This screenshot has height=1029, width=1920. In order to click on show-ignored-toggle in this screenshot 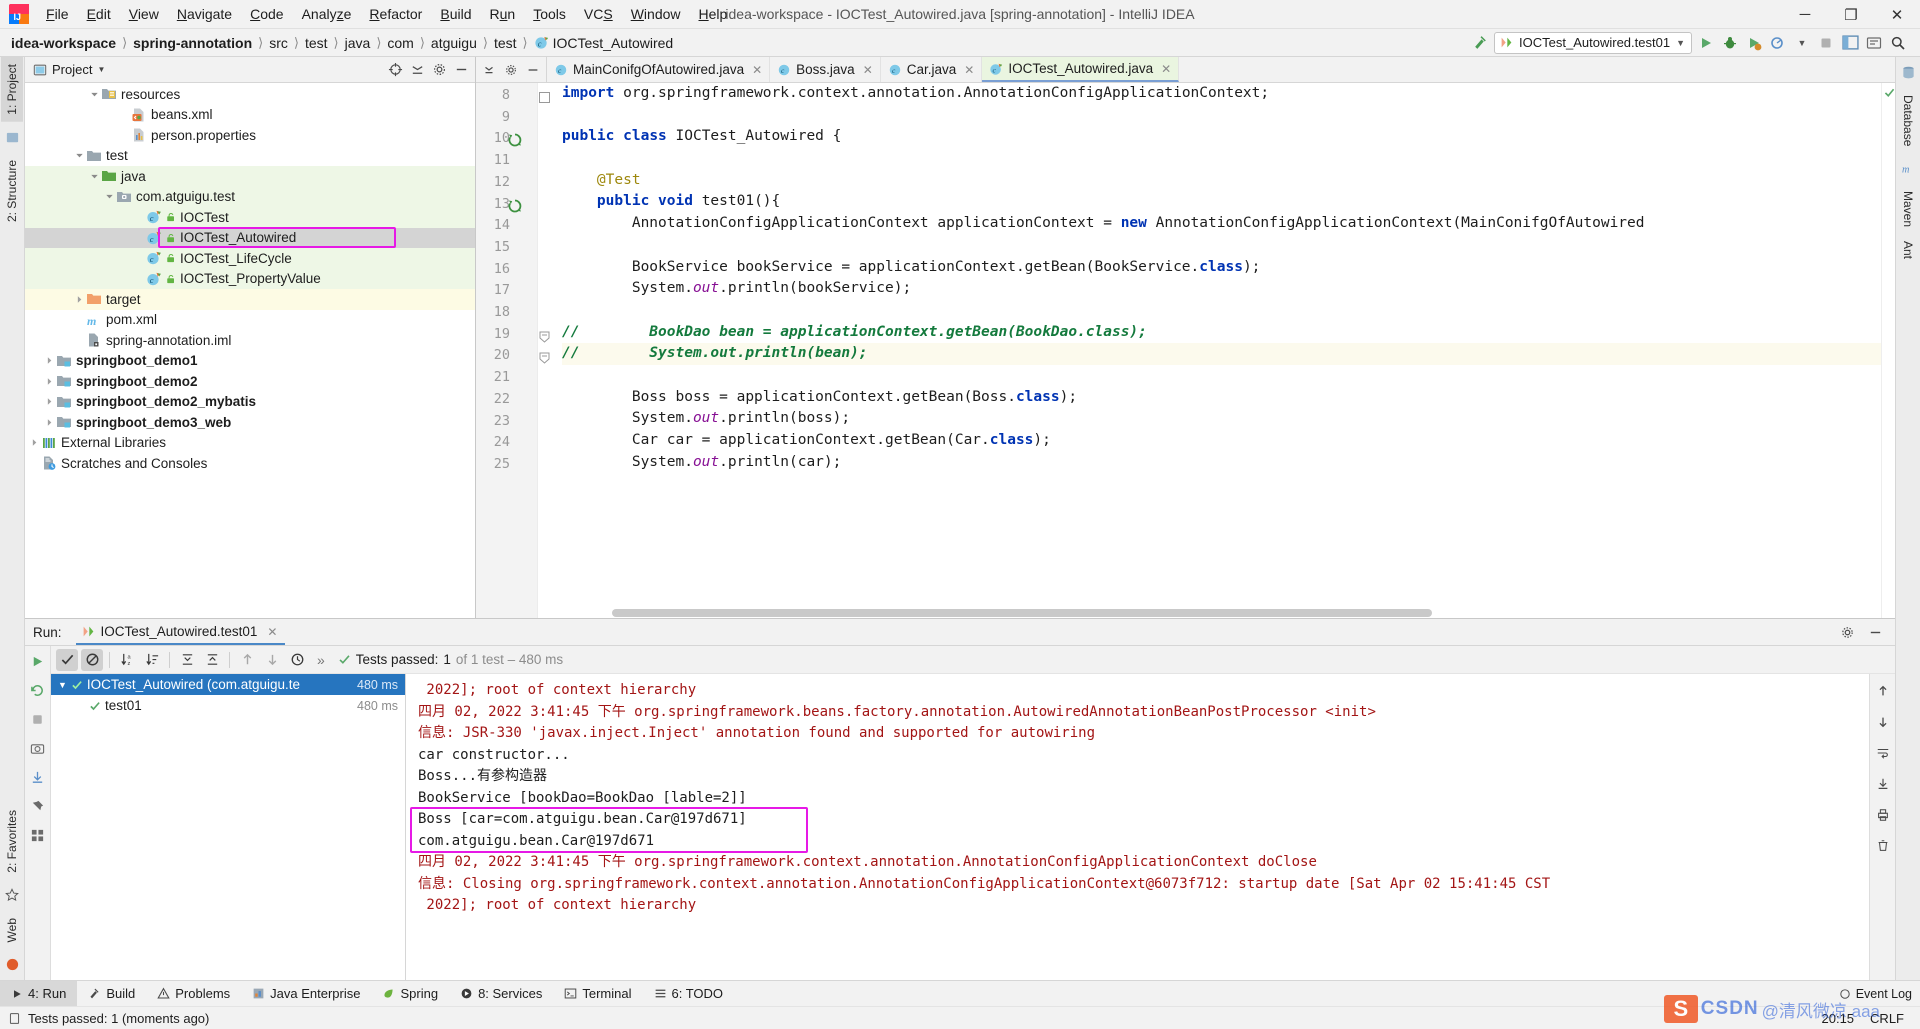, I will do `click(92, 659)`.